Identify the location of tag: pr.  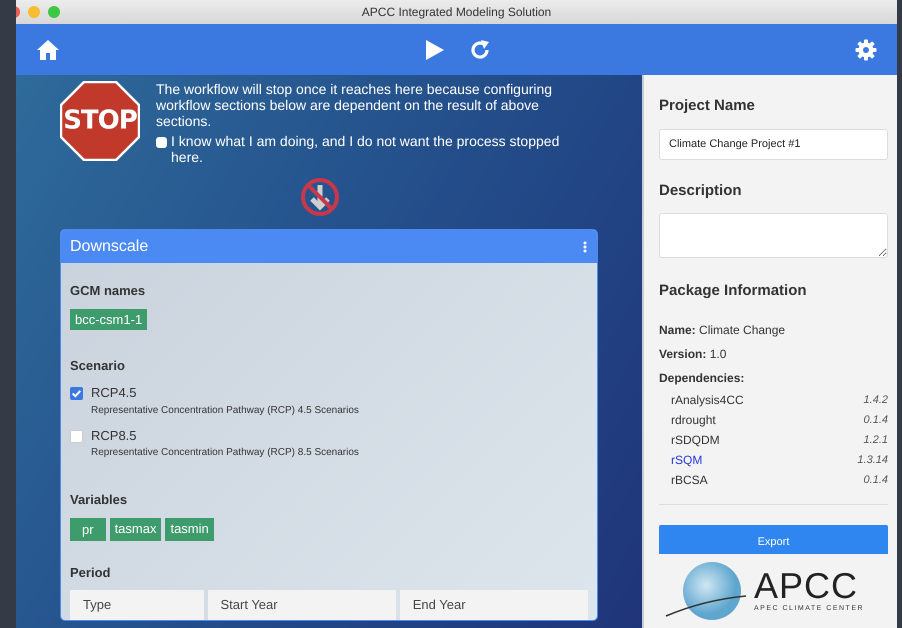
(88, 529).